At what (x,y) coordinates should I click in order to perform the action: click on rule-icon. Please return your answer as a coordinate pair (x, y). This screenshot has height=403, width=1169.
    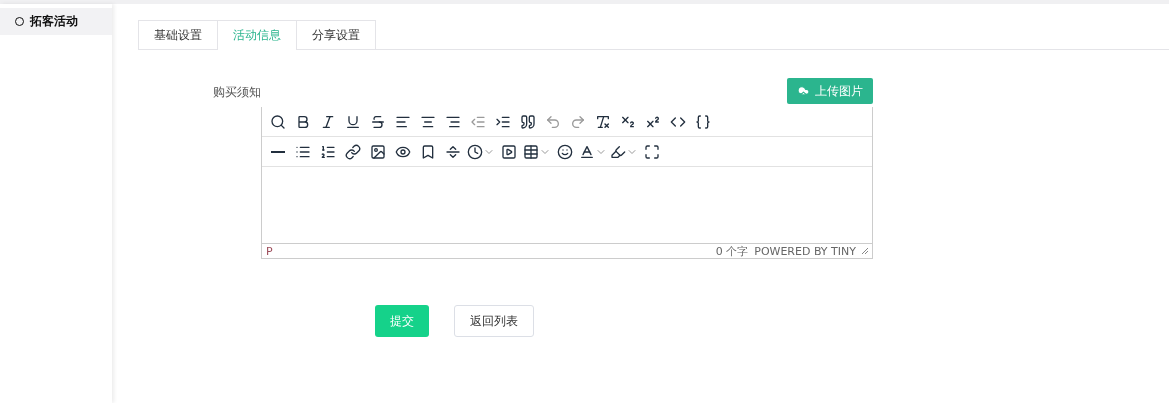
    Looking at the image, I should click on (278, 151).